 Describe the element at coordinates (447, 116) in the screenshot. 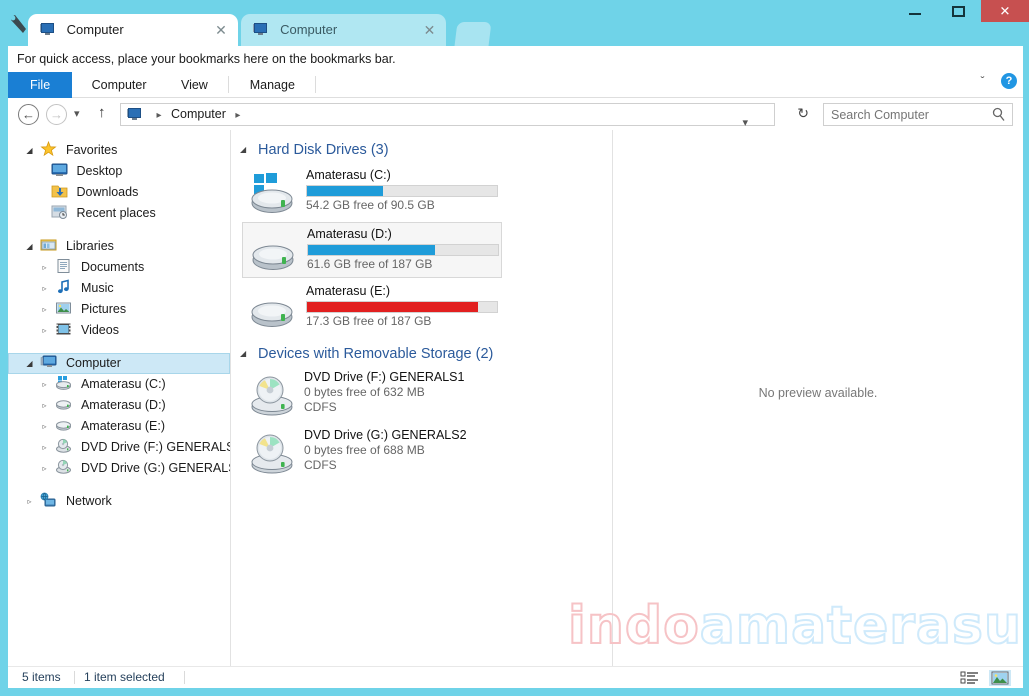

I see `breadcrumb: ▸ Computer ▸ ▾` at that location.